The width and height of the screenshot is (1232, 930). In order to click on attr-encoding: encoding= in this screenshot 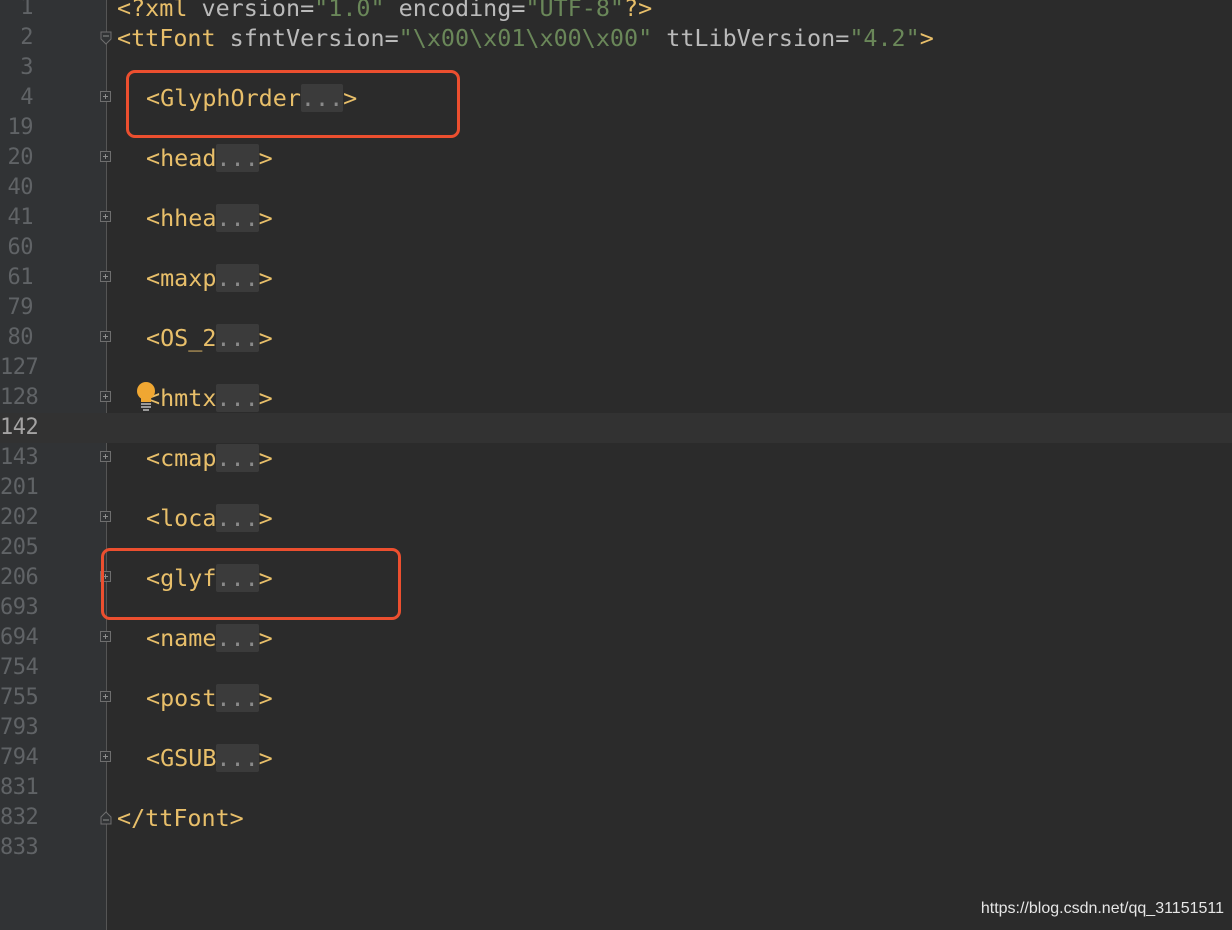, I will do `click(455, 11)`.